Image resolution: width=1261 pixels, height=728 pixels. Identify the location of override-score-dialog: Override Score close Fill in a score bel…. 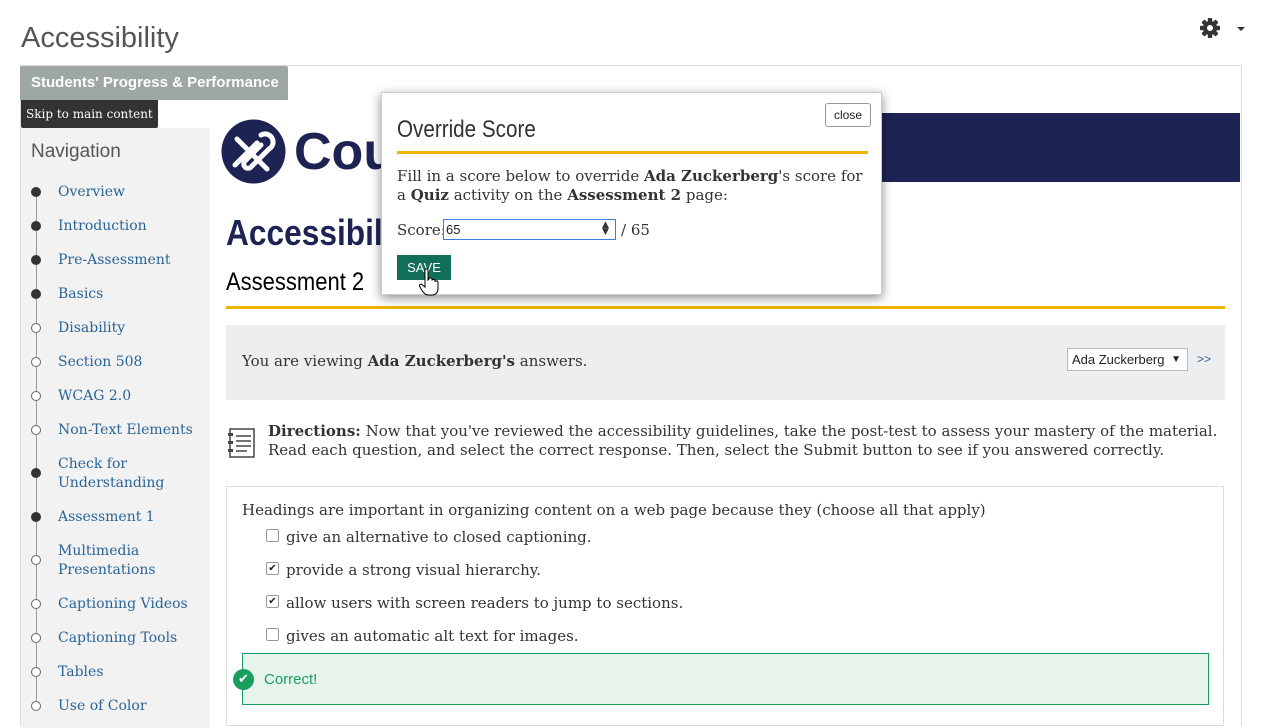
(631, 193).